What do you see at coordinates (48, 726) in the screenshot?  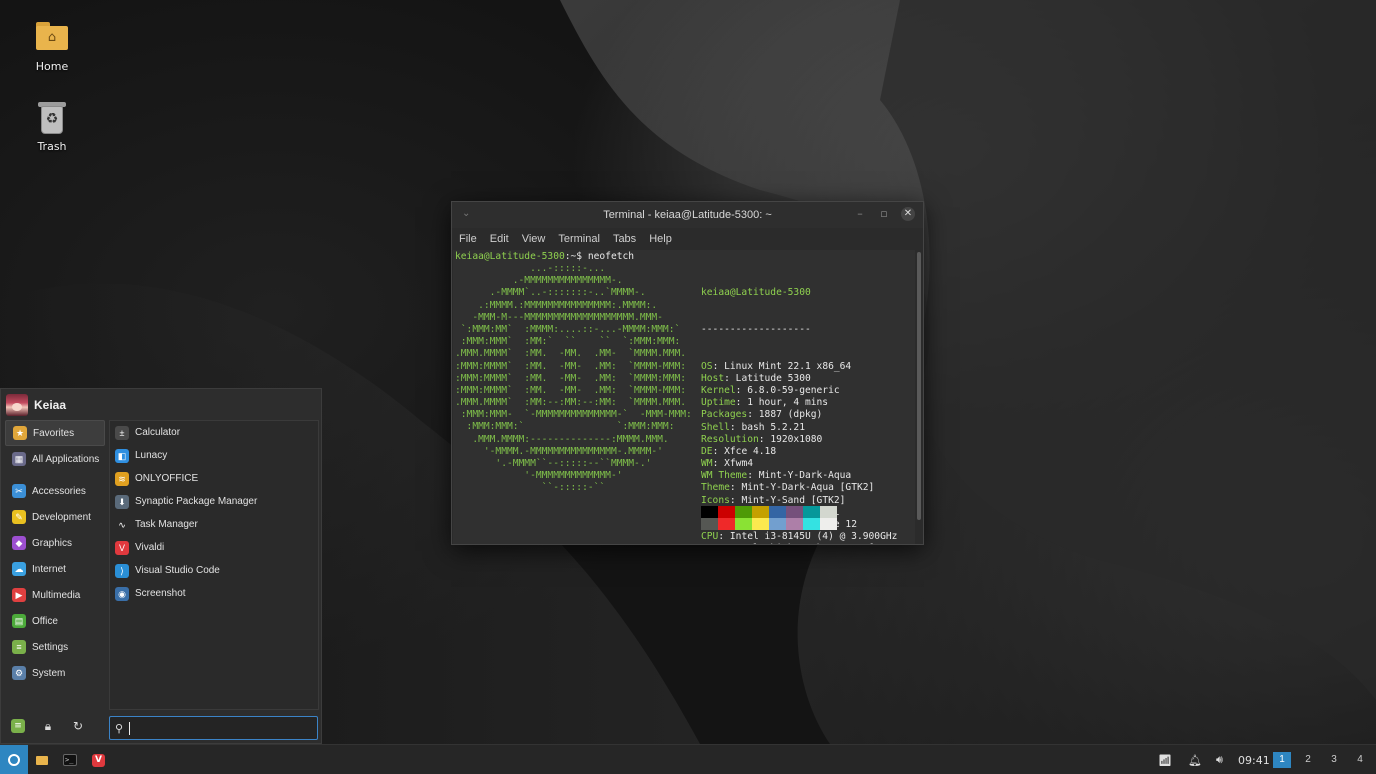 I see `lock-screen-icon: 🔒︎` at bounding box center [48, 726].